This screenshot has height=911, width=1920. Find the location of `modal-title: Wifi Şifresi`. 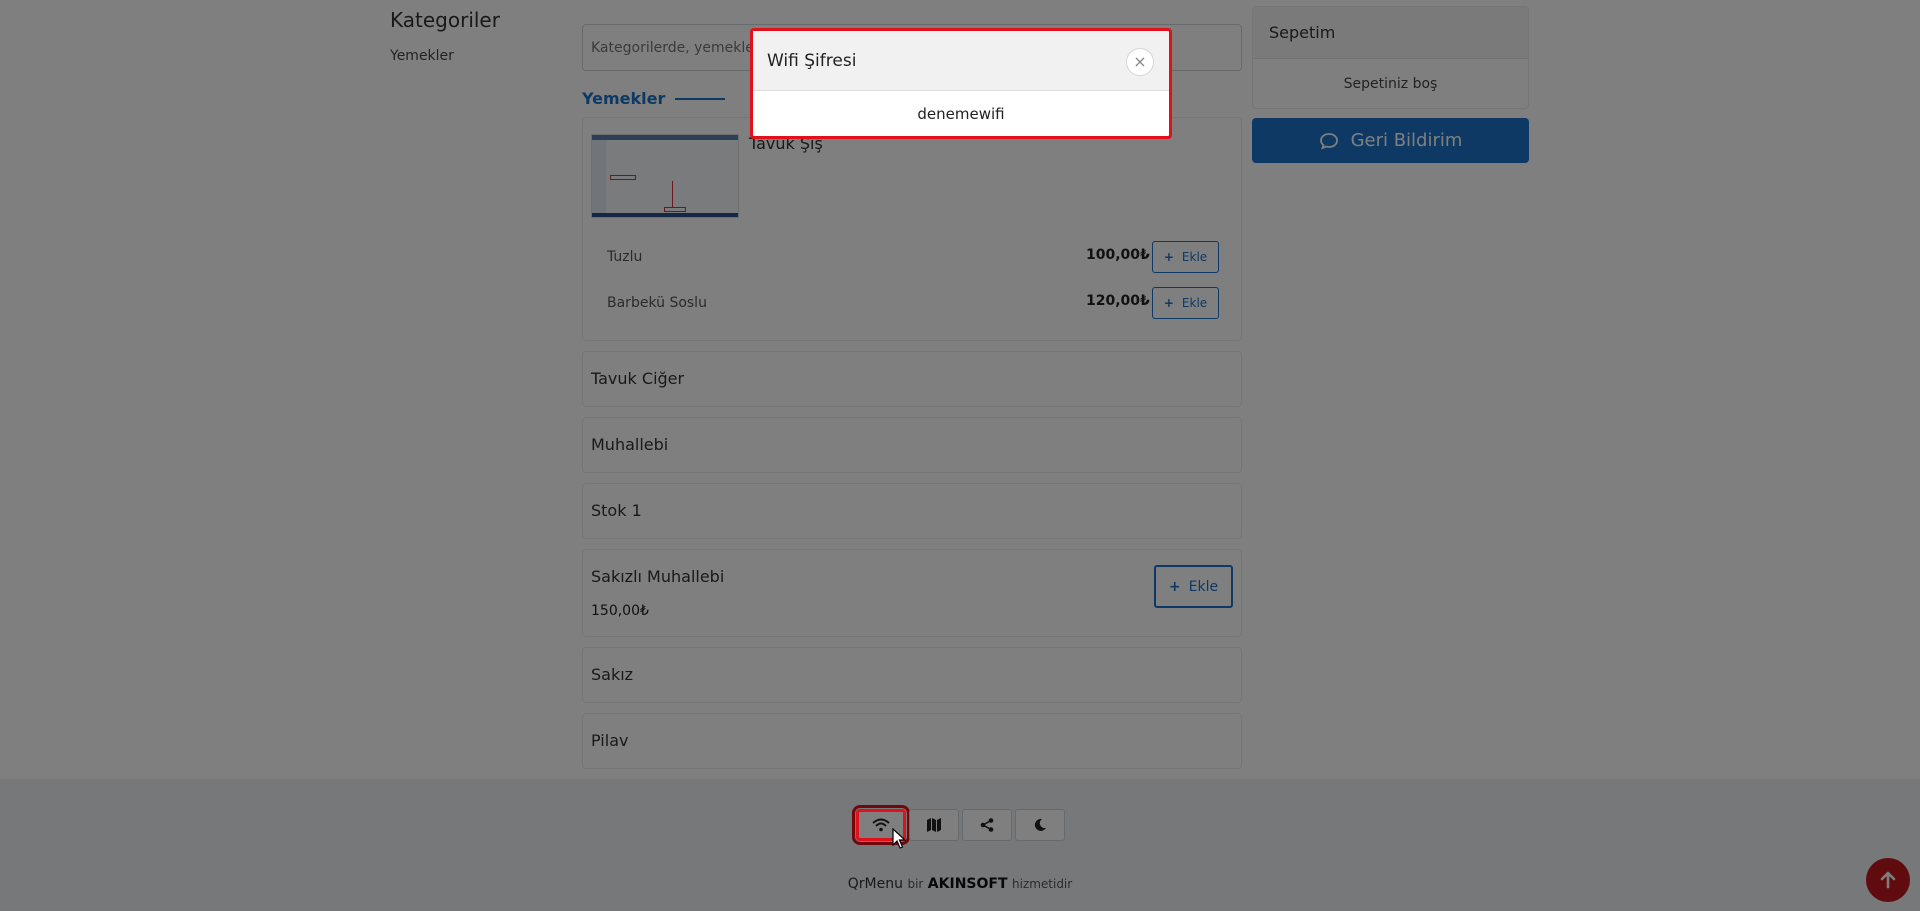

modal-title: Wifi Şifresi is located at coordinates (812, 60).